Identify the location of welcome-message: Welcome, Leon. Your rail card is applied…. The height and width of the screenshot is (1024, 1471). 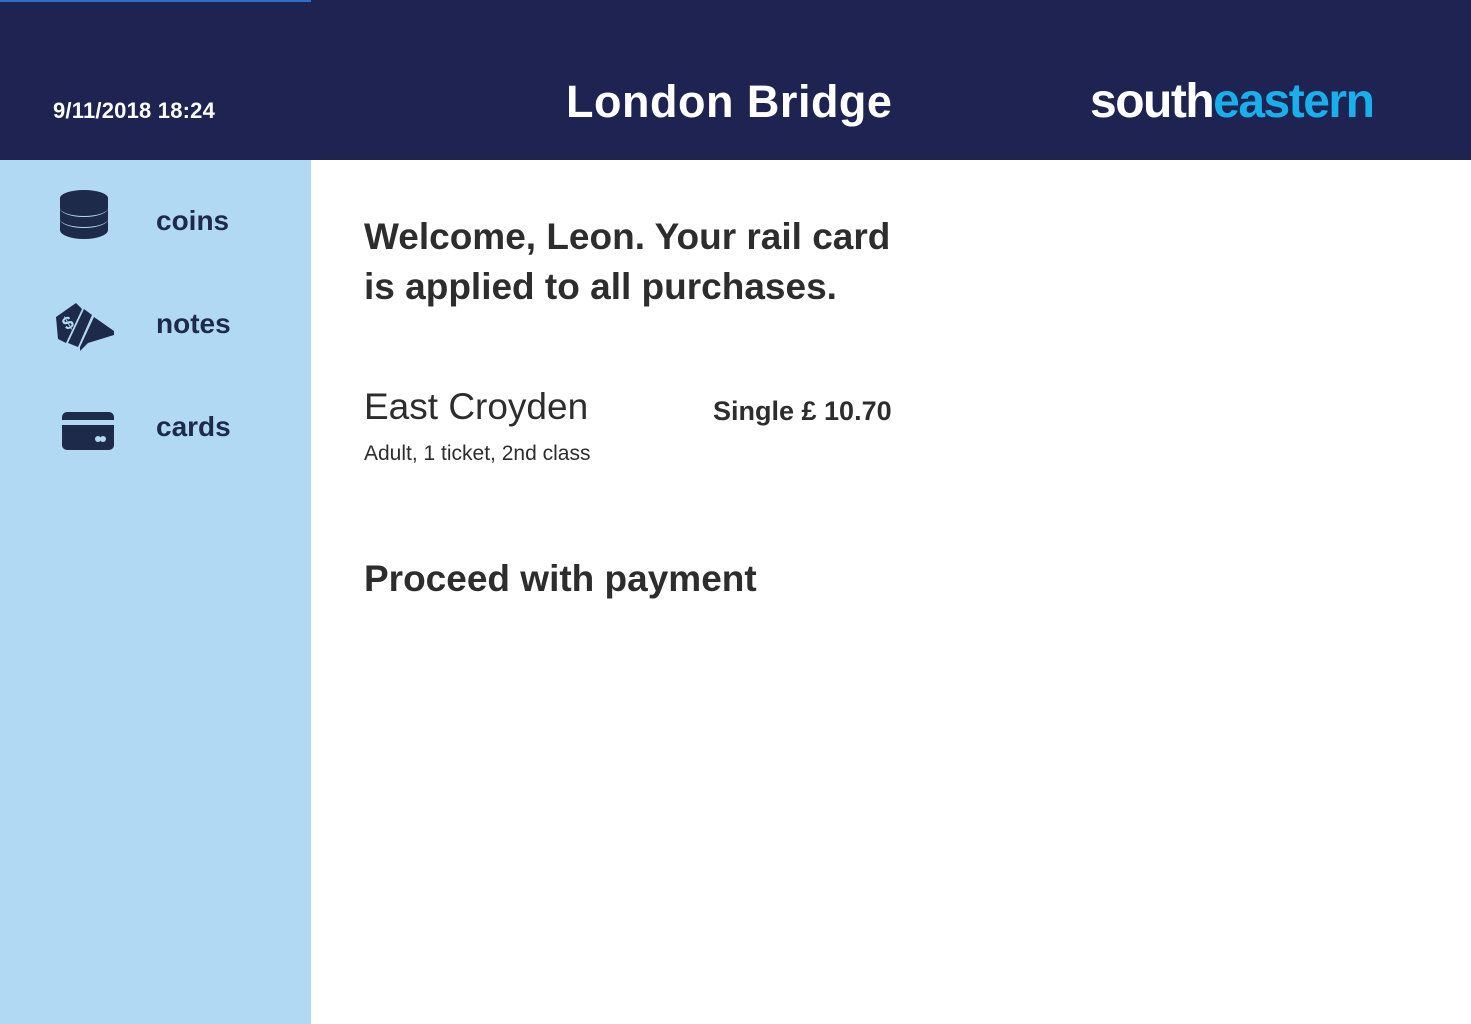
(627, 261).